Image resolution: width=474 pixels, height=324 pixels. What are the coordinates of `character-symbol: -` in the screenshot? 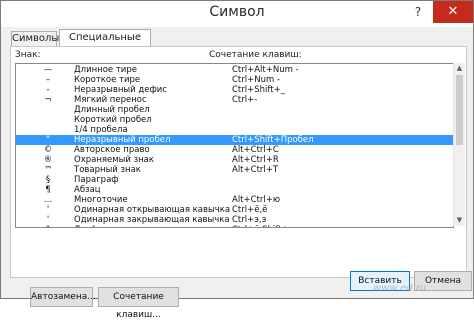 It's located at (48, 90).